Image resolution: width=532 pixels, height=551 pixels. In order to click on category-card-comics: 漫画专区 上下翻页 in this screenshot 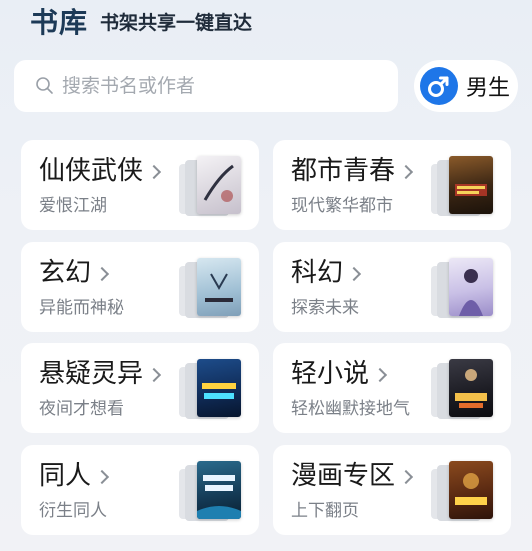, I will do `click(392, 490)`.